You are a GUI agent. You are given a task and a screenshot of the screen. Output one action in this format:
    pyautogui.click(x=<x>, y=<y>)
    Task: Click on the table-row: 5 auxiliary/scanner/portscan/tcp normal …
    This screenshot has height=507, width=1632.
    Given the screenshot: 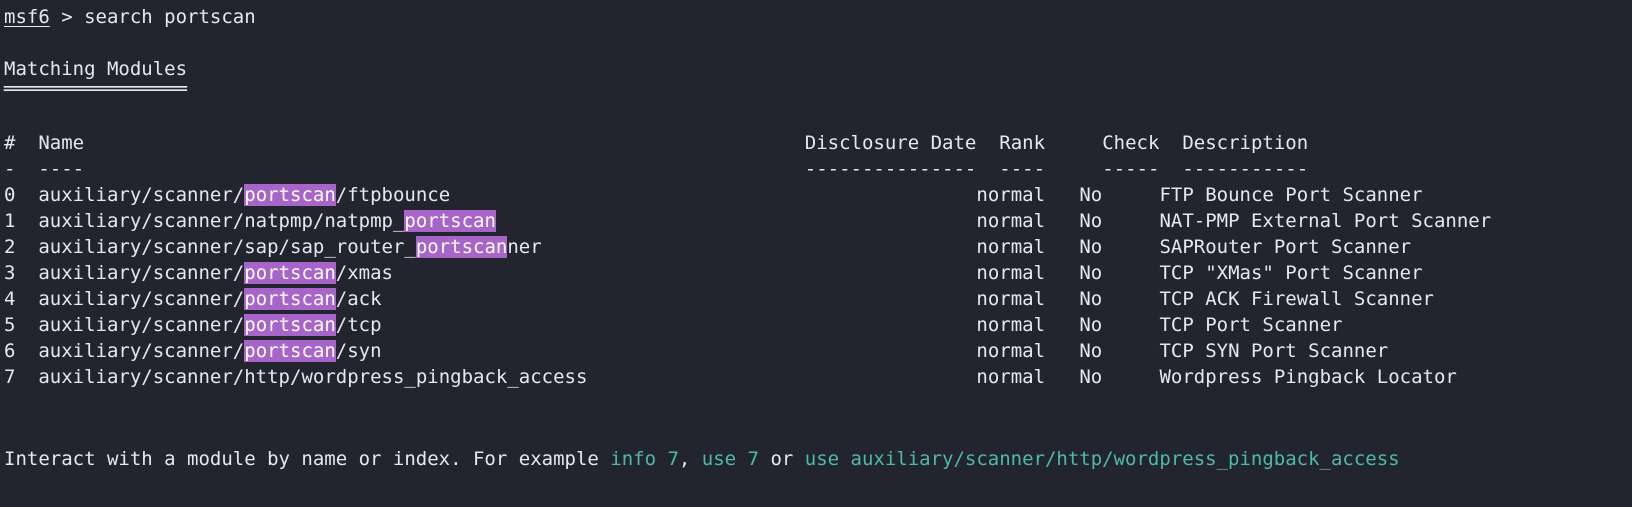 What is the action you would take?
    pyautogui.click(x=816, y=325)
    